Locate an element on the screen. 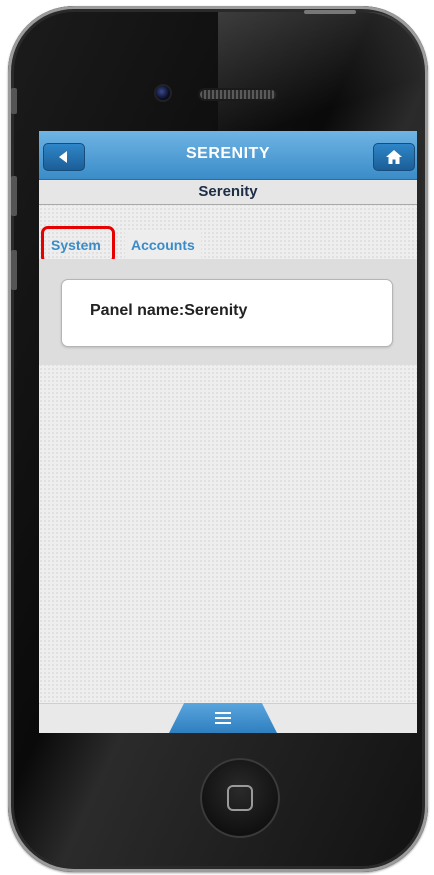 Image resolution: width=434 pixels, height=875 pixels. app-title: SERENITY is located at coordinates (227, 153).